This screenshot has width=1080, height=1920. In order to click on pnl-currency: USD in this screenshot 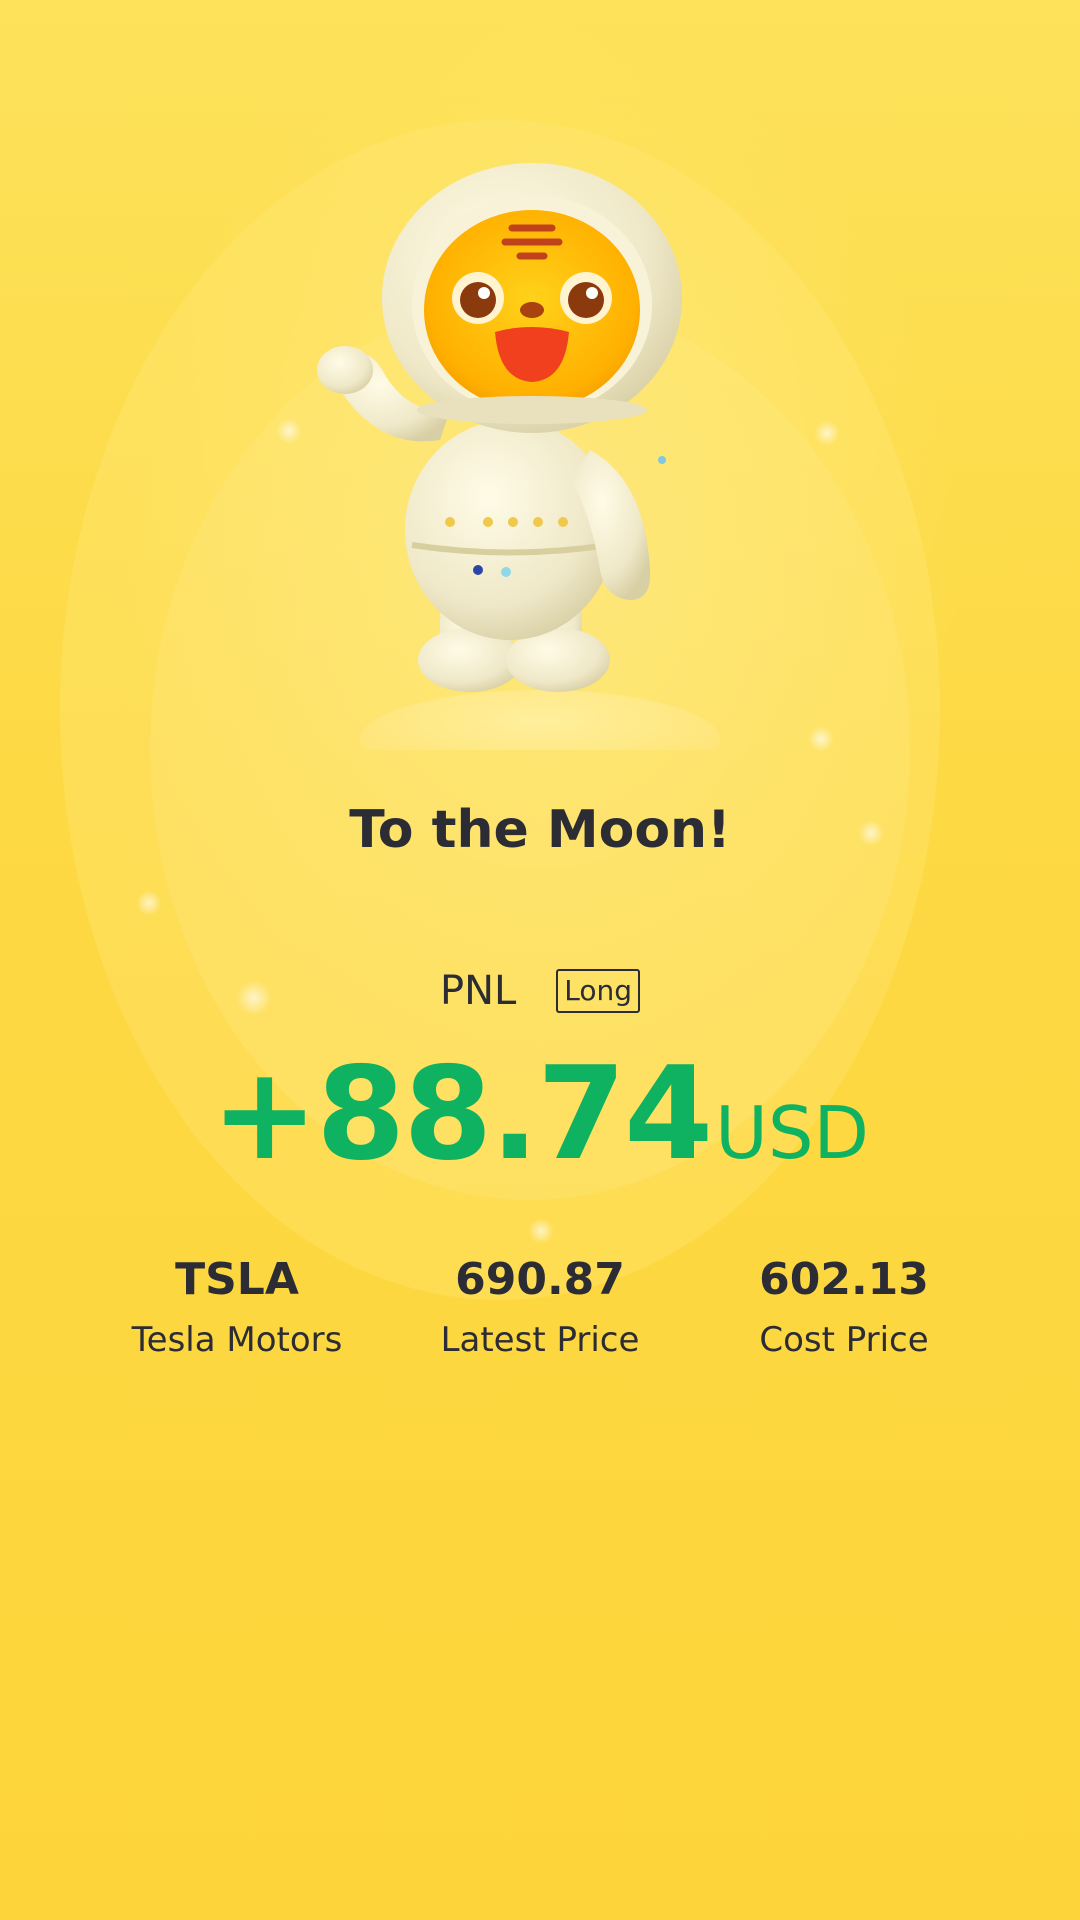, I will do `click(792, 1133)`.